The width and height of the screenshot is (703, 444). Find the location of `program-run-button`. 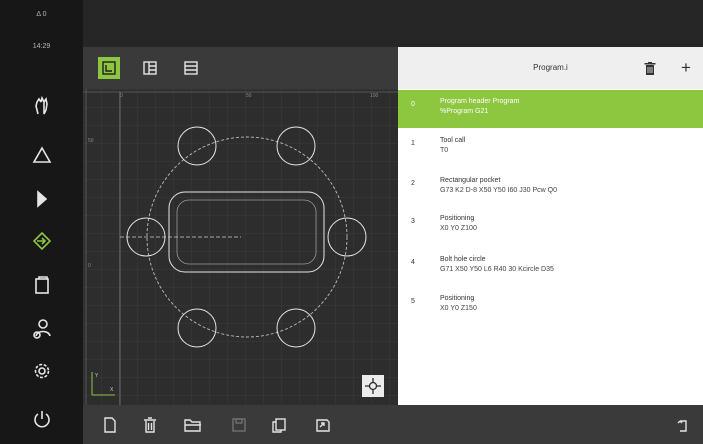

program-run-button is located at coordinates (41, 199).